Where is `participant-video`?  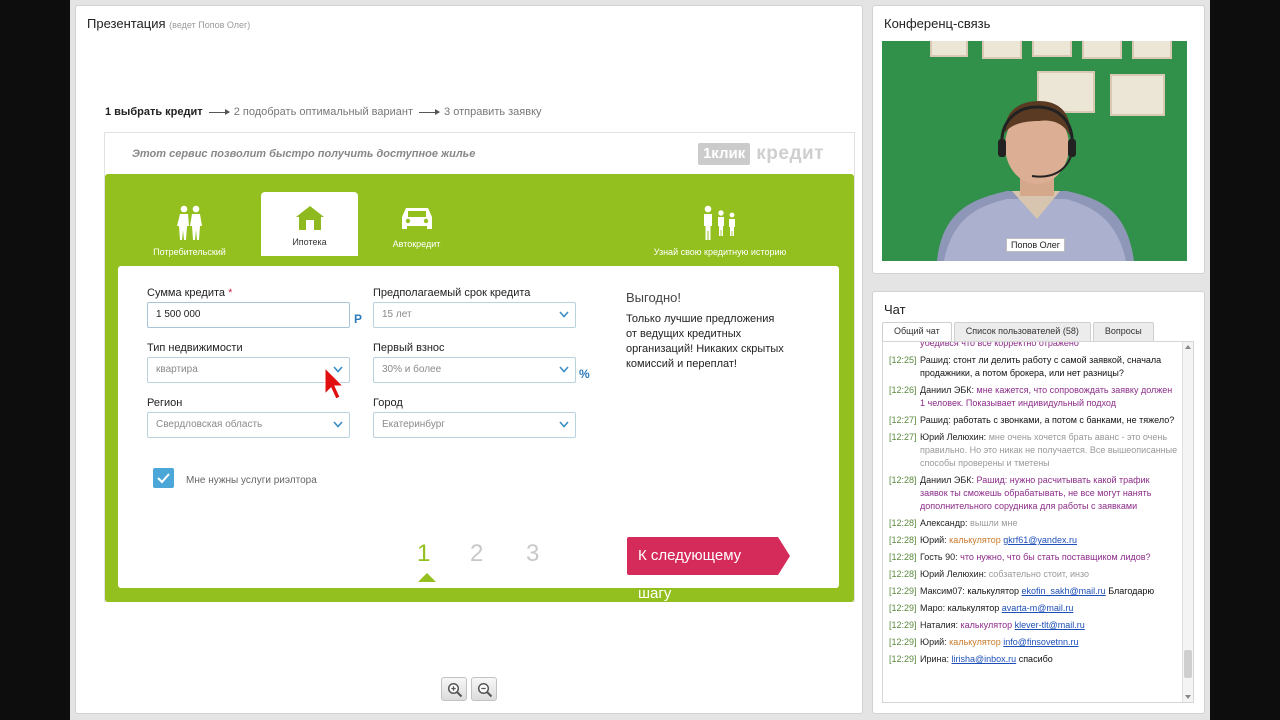 participant-video is located at coordinates (1035, 181).